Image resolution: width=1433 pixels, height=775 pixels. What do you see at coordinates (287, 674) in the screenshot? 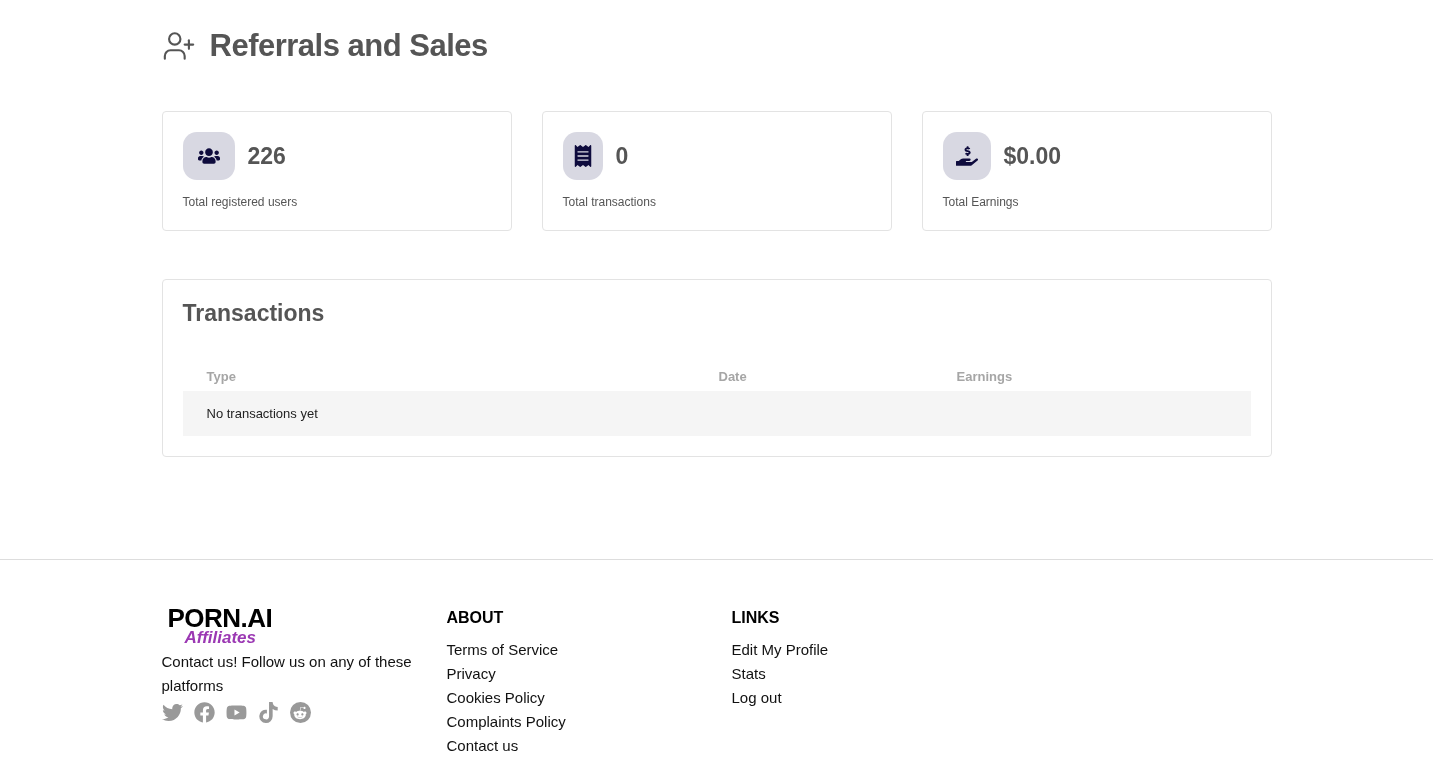
I see `contact-text: Contact us! Follow us on any of these platforms` at bounding box center [287, 674].